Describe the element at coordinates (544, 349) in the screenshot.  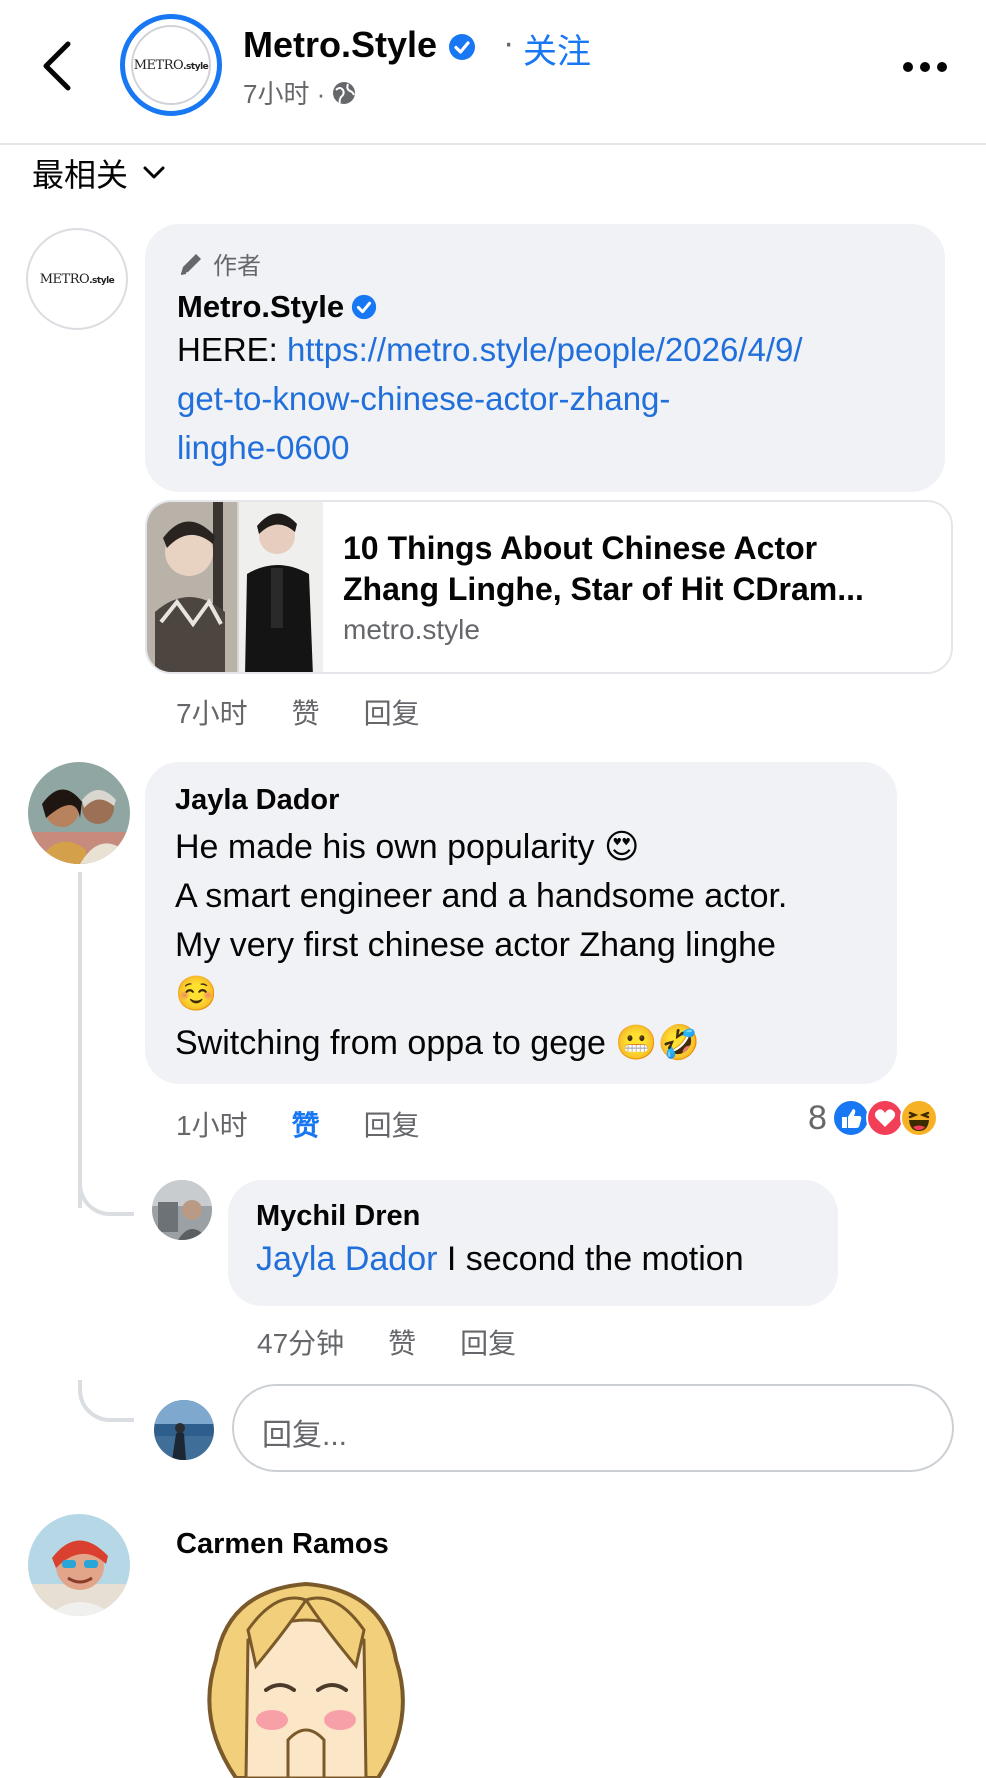
I see `article-link: https://metro.style/people/2026/4/9/` at that location.